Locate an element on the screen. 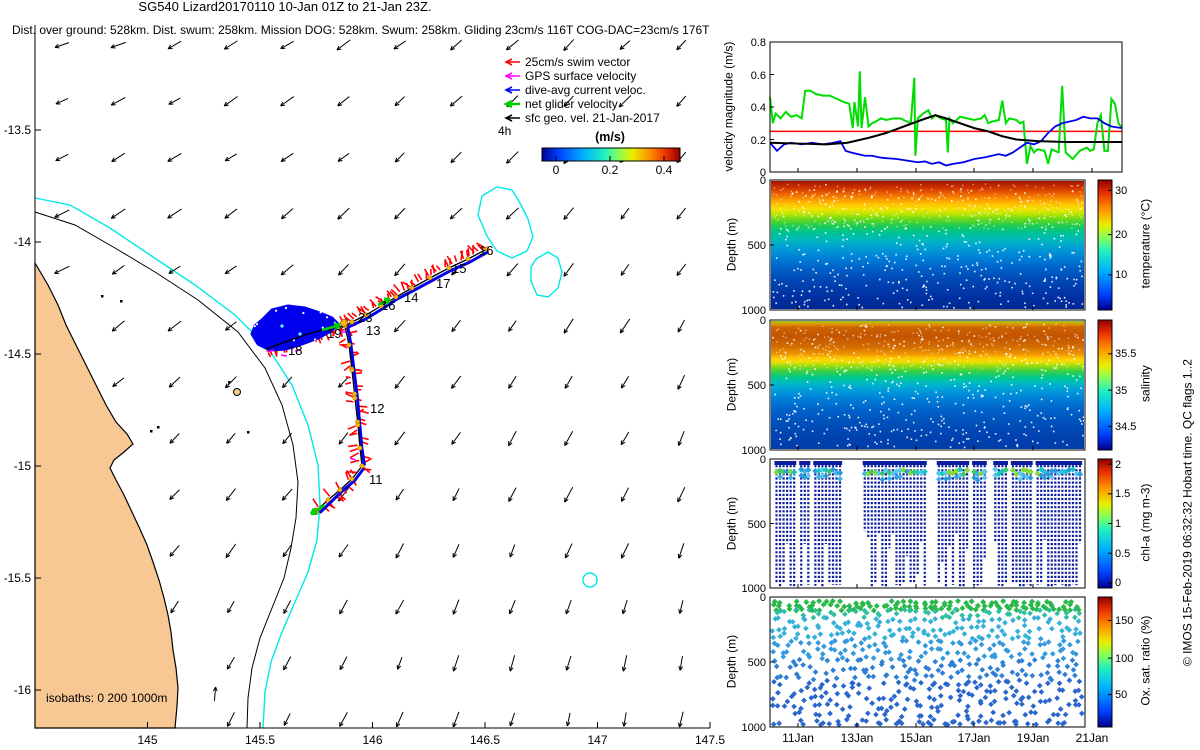  colorbar-axis-label: Ox. sat. ratio (%) is located at coordinates (1145, 660).